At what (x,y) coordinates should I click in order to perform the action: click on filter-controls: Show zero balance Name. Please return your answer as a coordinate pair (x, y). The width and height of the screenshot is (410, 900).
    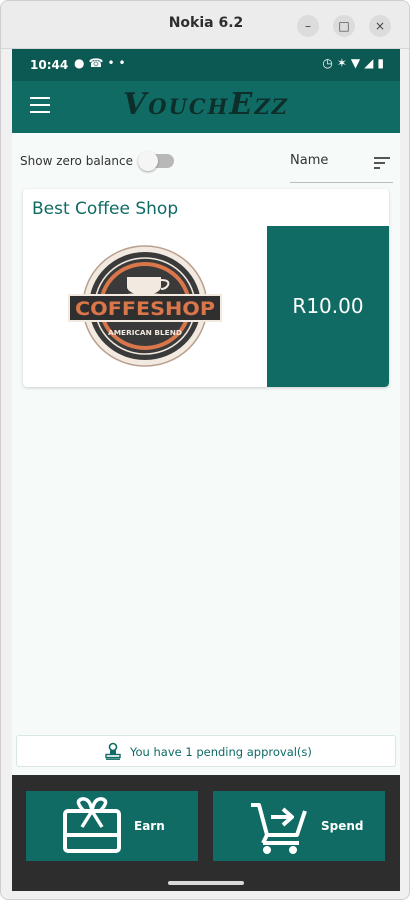
    Looking at the image, I should click on (206, 167).